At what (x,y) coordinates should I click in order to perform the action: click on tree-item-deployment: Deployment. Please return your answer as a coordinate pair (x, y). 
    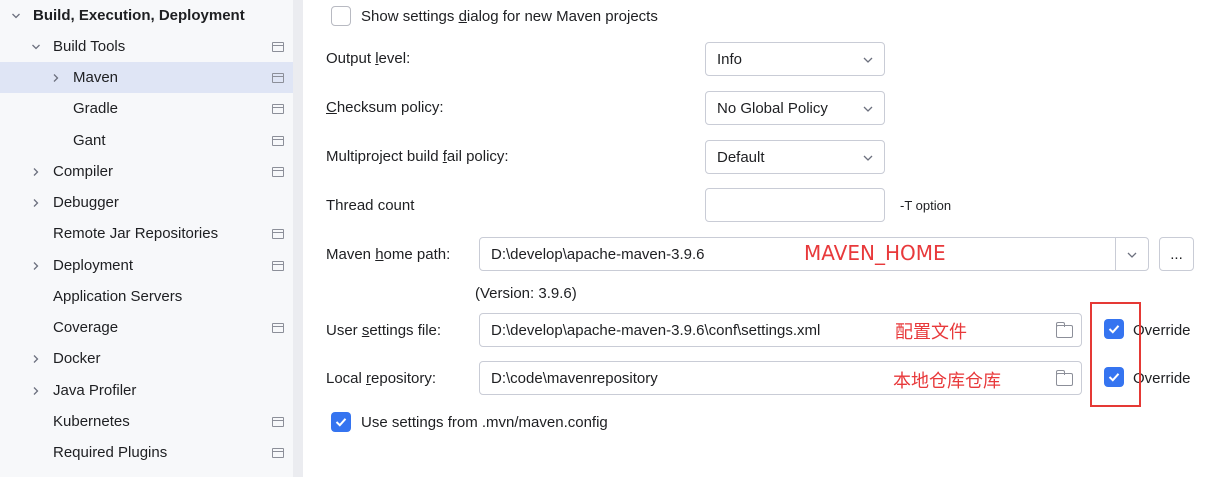
    Looking at the image, I should click on (151, 265).